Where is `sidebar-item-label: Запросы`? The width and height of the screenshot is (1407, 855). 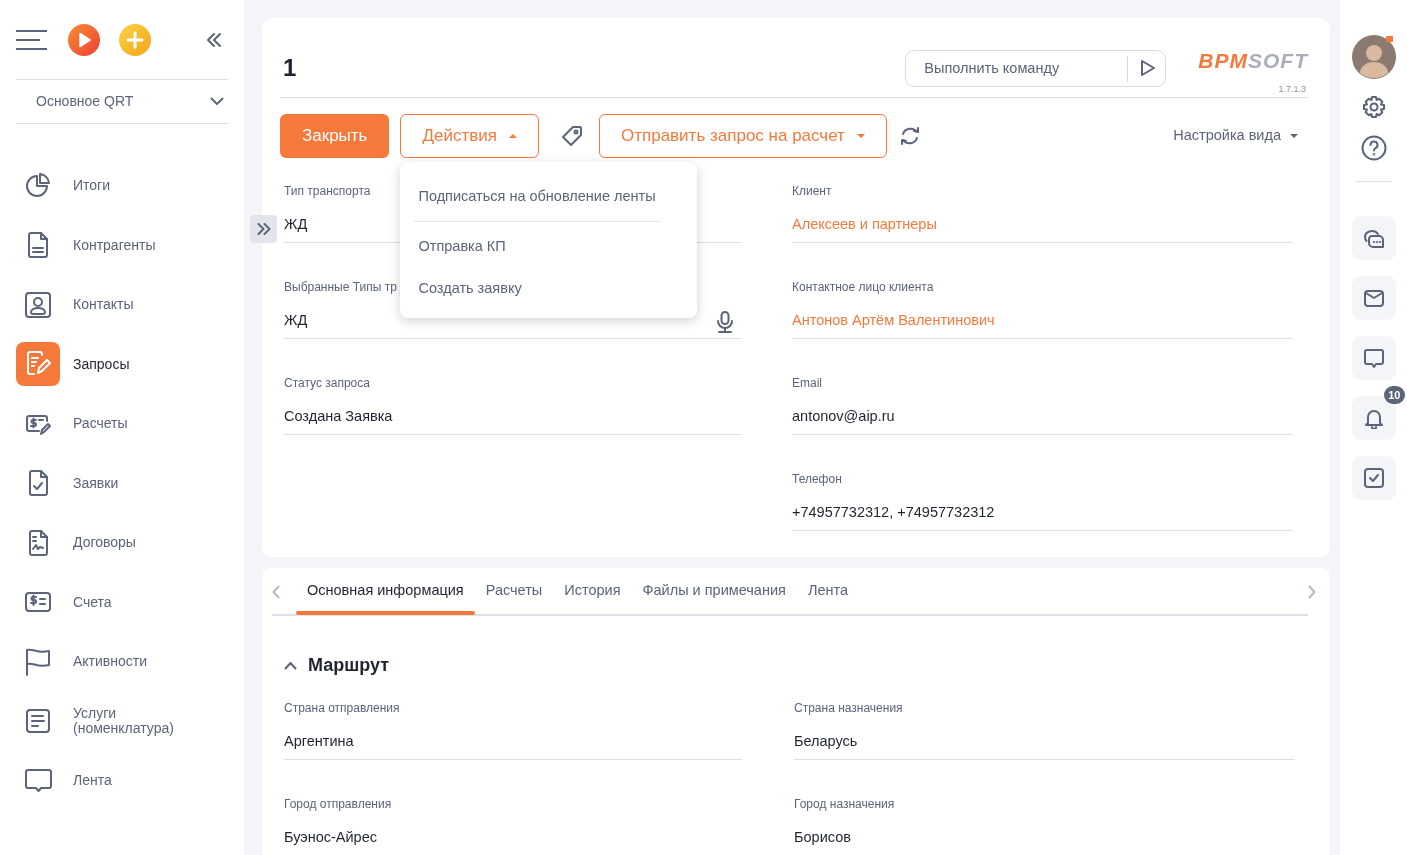 sidebar-item-label: Запросы is located at coordinates (101, 364).